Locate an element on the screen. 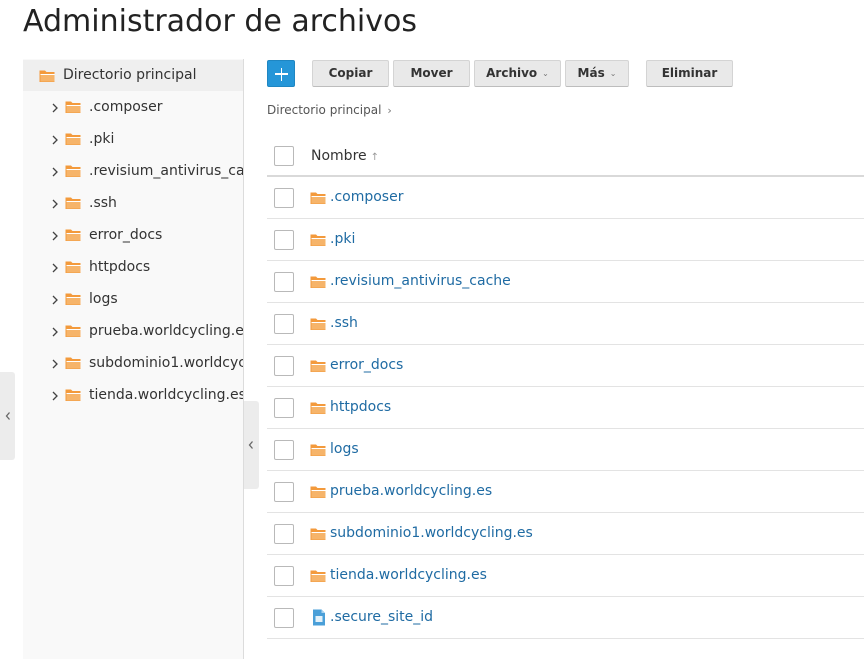 Image resolution: width=864 pixels, height=659 pixels. tree-item: prueba.worldcycling.es is located at coordinates (133, 332).